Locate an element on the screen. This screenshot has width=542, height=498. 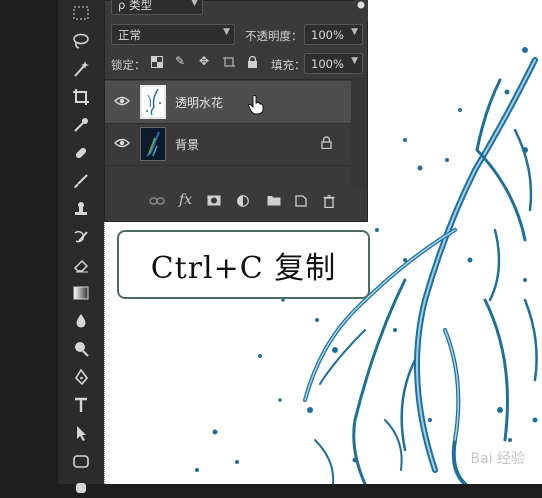
blend-mode-select: 正常 ▼ is located at coordinates (173, 34).